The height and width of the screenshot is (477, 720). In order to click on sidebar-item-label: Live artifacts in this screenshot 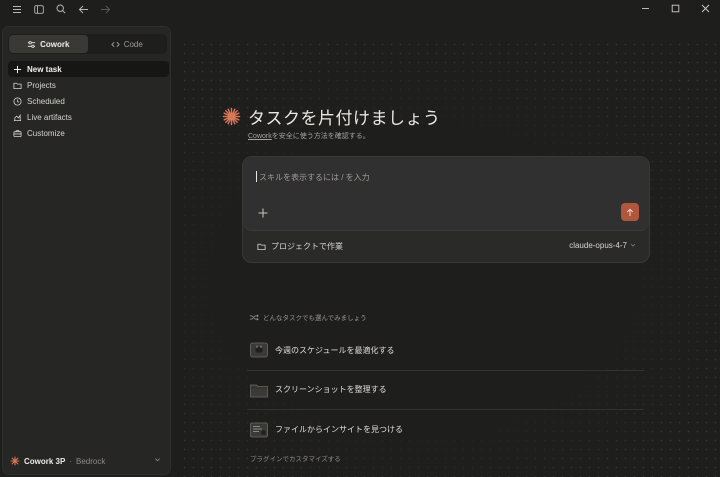, I will do `click(49, 117)`.